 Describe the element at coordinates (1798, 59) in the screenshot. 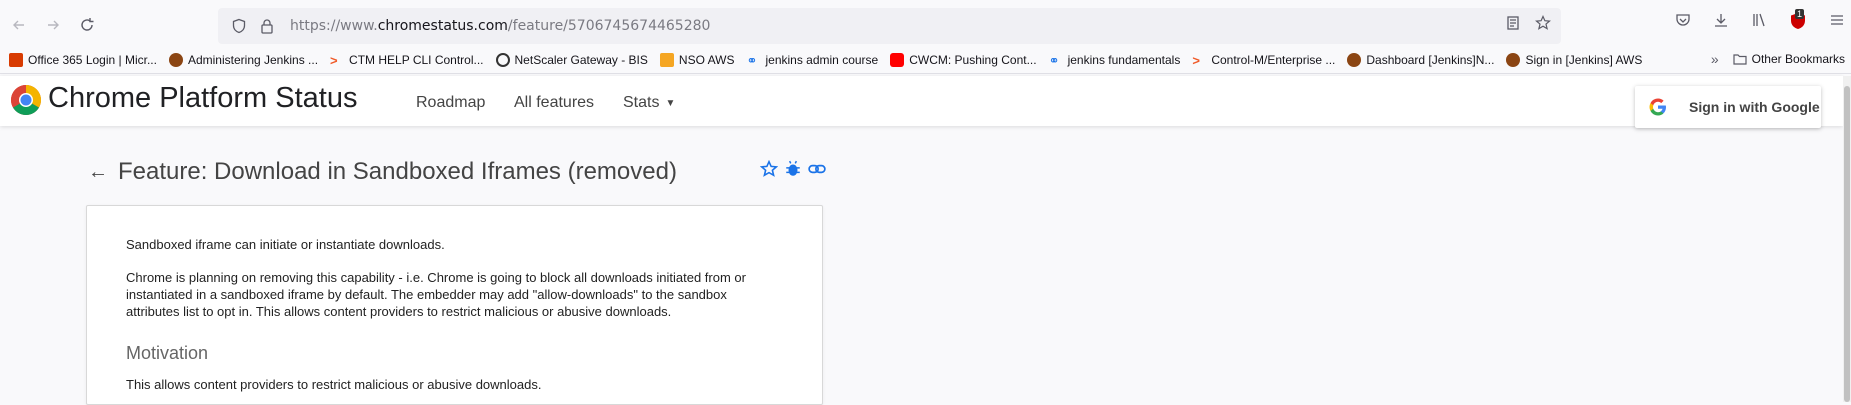

I see `other-bookmarks-label: Other Bookmarks` at that location.